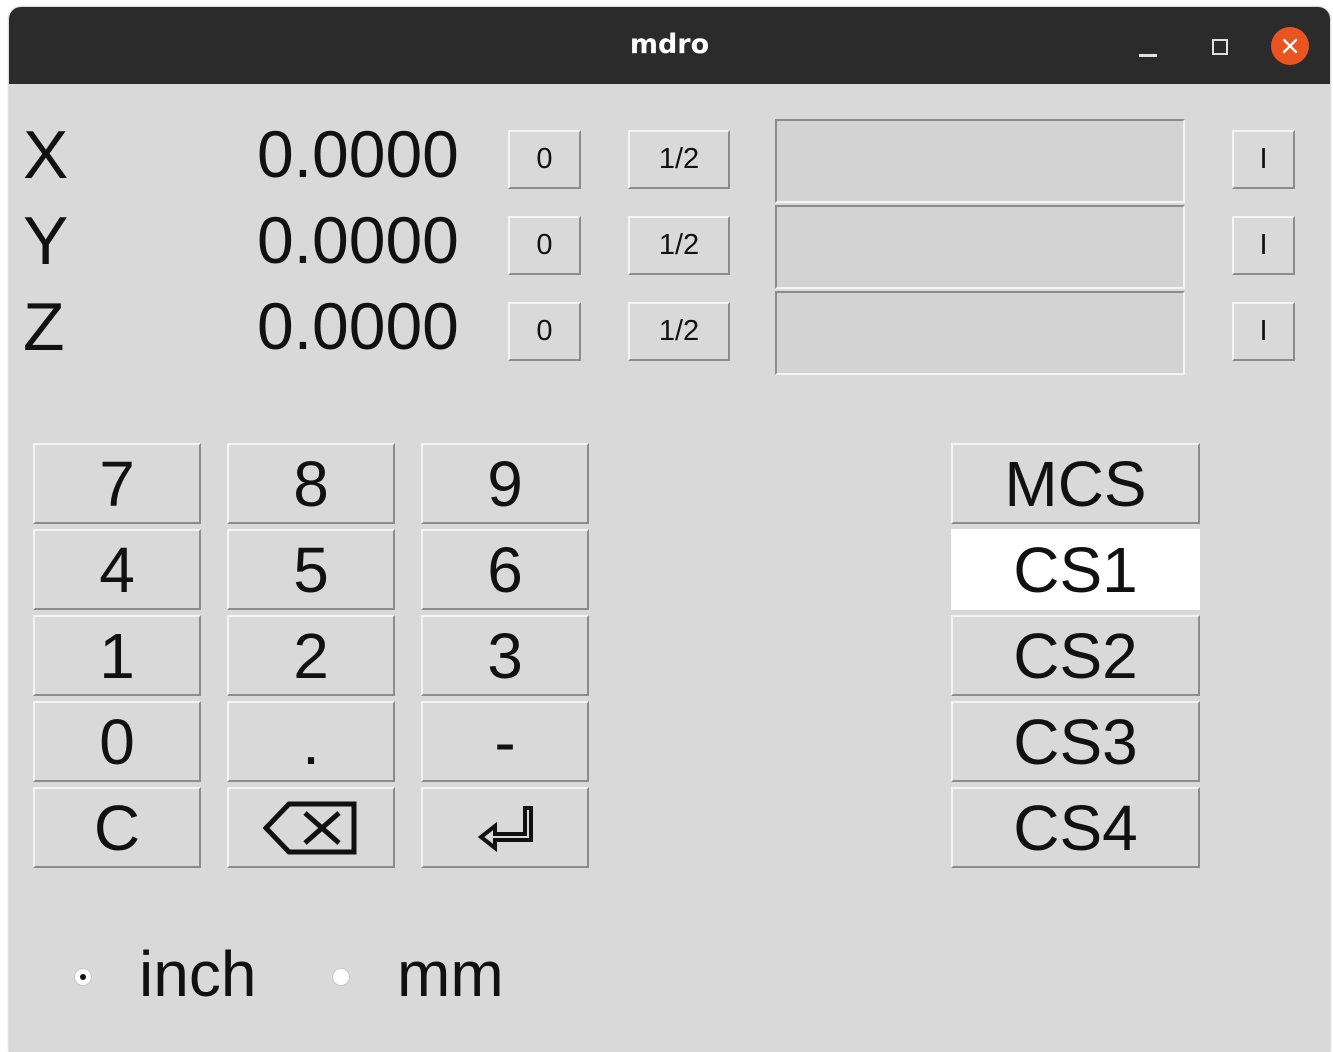  I want to click on key-minus-button: -, so click(505, 741).